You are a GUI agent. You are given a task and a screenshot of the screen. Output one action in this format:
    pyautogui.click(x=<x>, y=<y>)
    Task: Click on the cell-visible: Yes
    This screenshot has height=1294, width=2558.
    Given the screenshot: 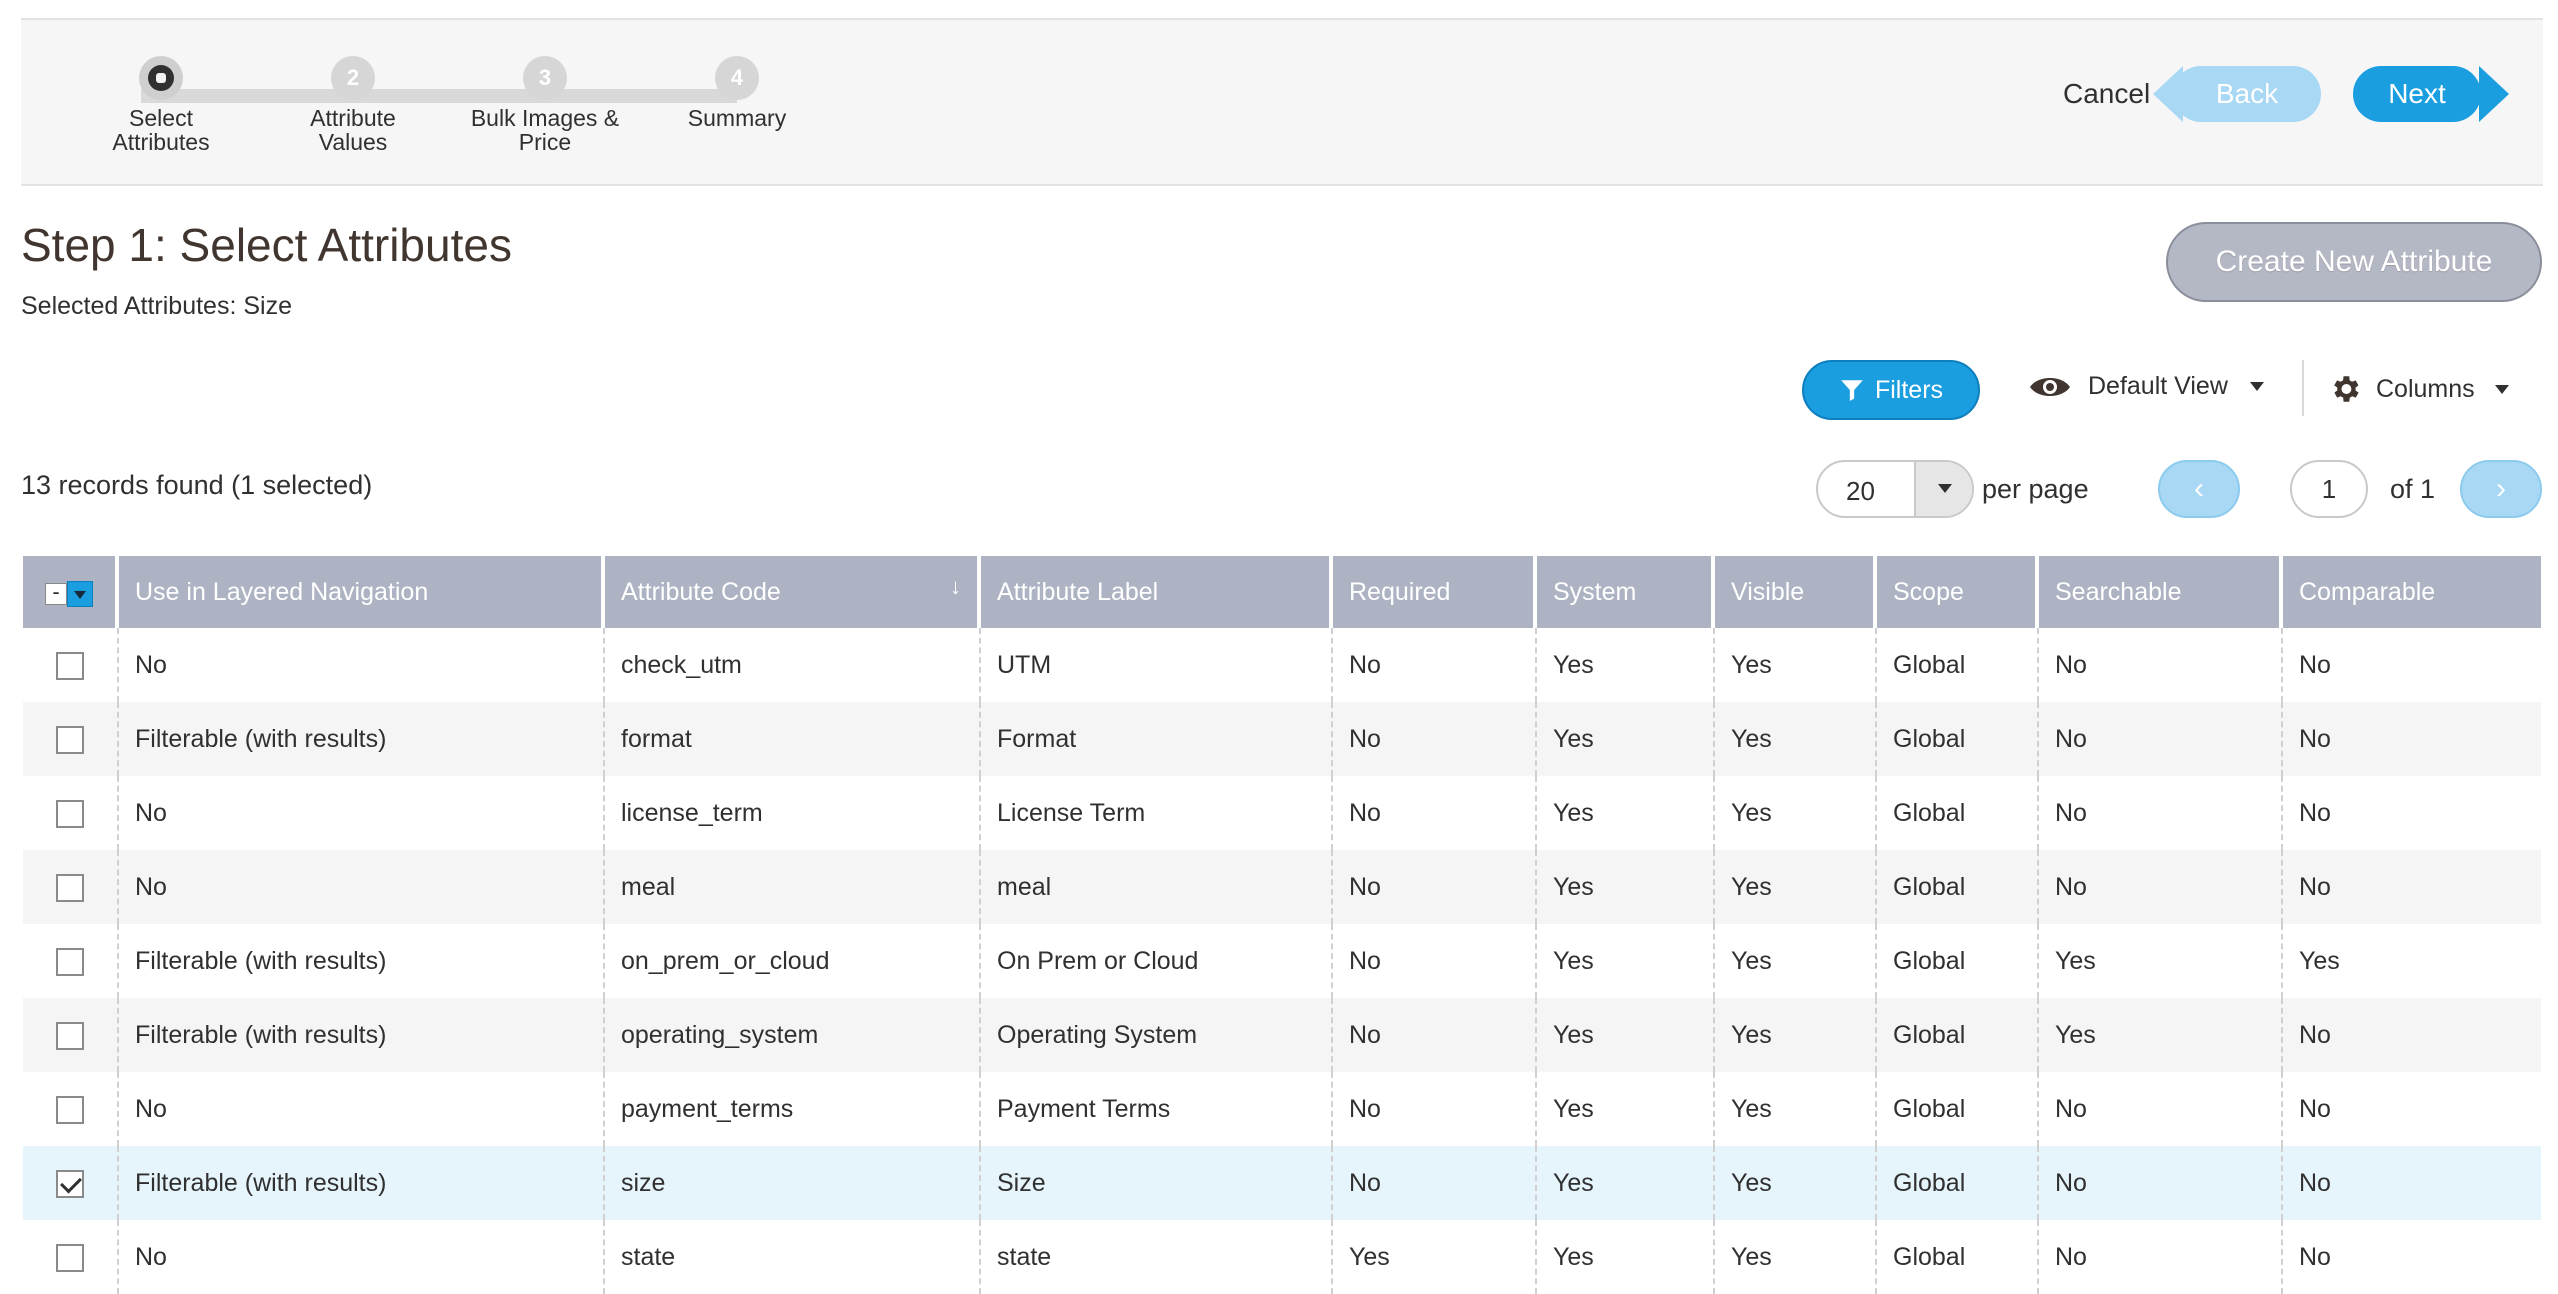 What is the action you would take?
    pyautogui.click(x=1796, y=961)
    